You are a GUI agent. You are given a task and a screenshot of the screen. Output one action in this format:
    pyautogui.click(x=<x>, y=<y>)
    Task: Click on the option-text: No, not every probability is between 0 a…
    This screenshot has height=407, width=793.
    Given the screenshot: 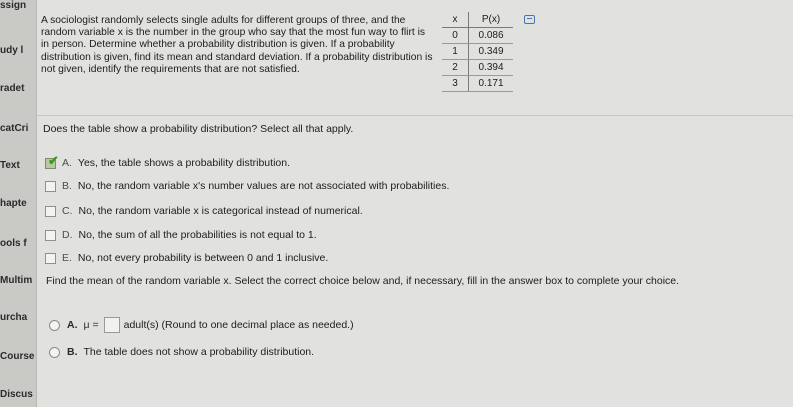 What is the action you would take?
    pyautogui.click(x=203, y=258)
    